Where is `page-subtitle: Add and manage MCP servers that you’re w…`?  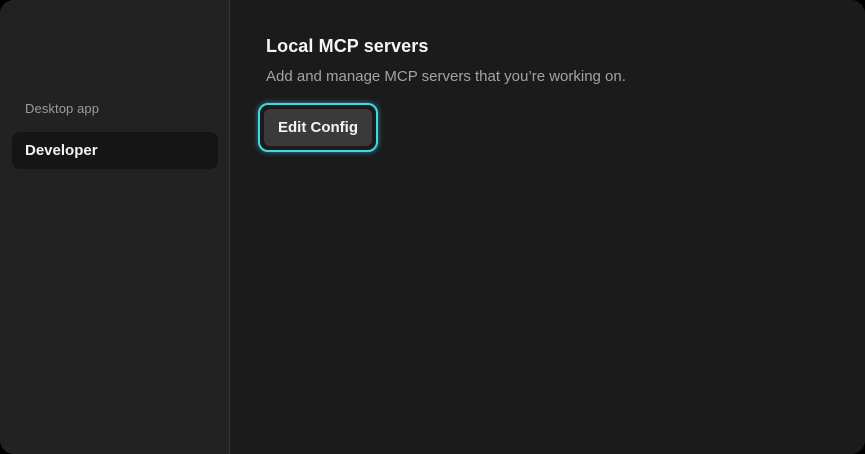
page-subtitle: Add and manage MCP servers that you’re w… is located at coordinates (446, 76).